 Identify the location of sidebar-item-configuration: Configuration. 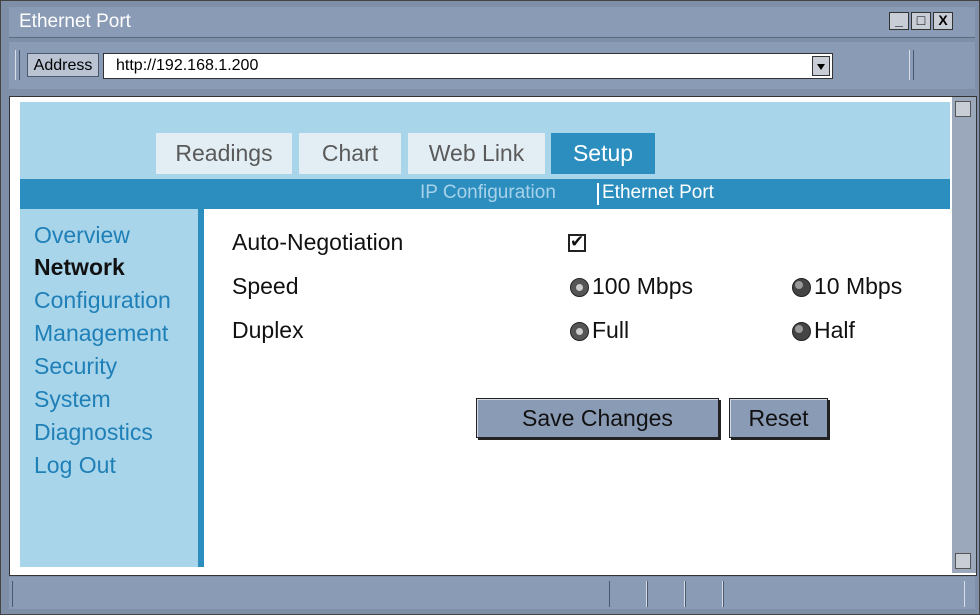
(102, 300).